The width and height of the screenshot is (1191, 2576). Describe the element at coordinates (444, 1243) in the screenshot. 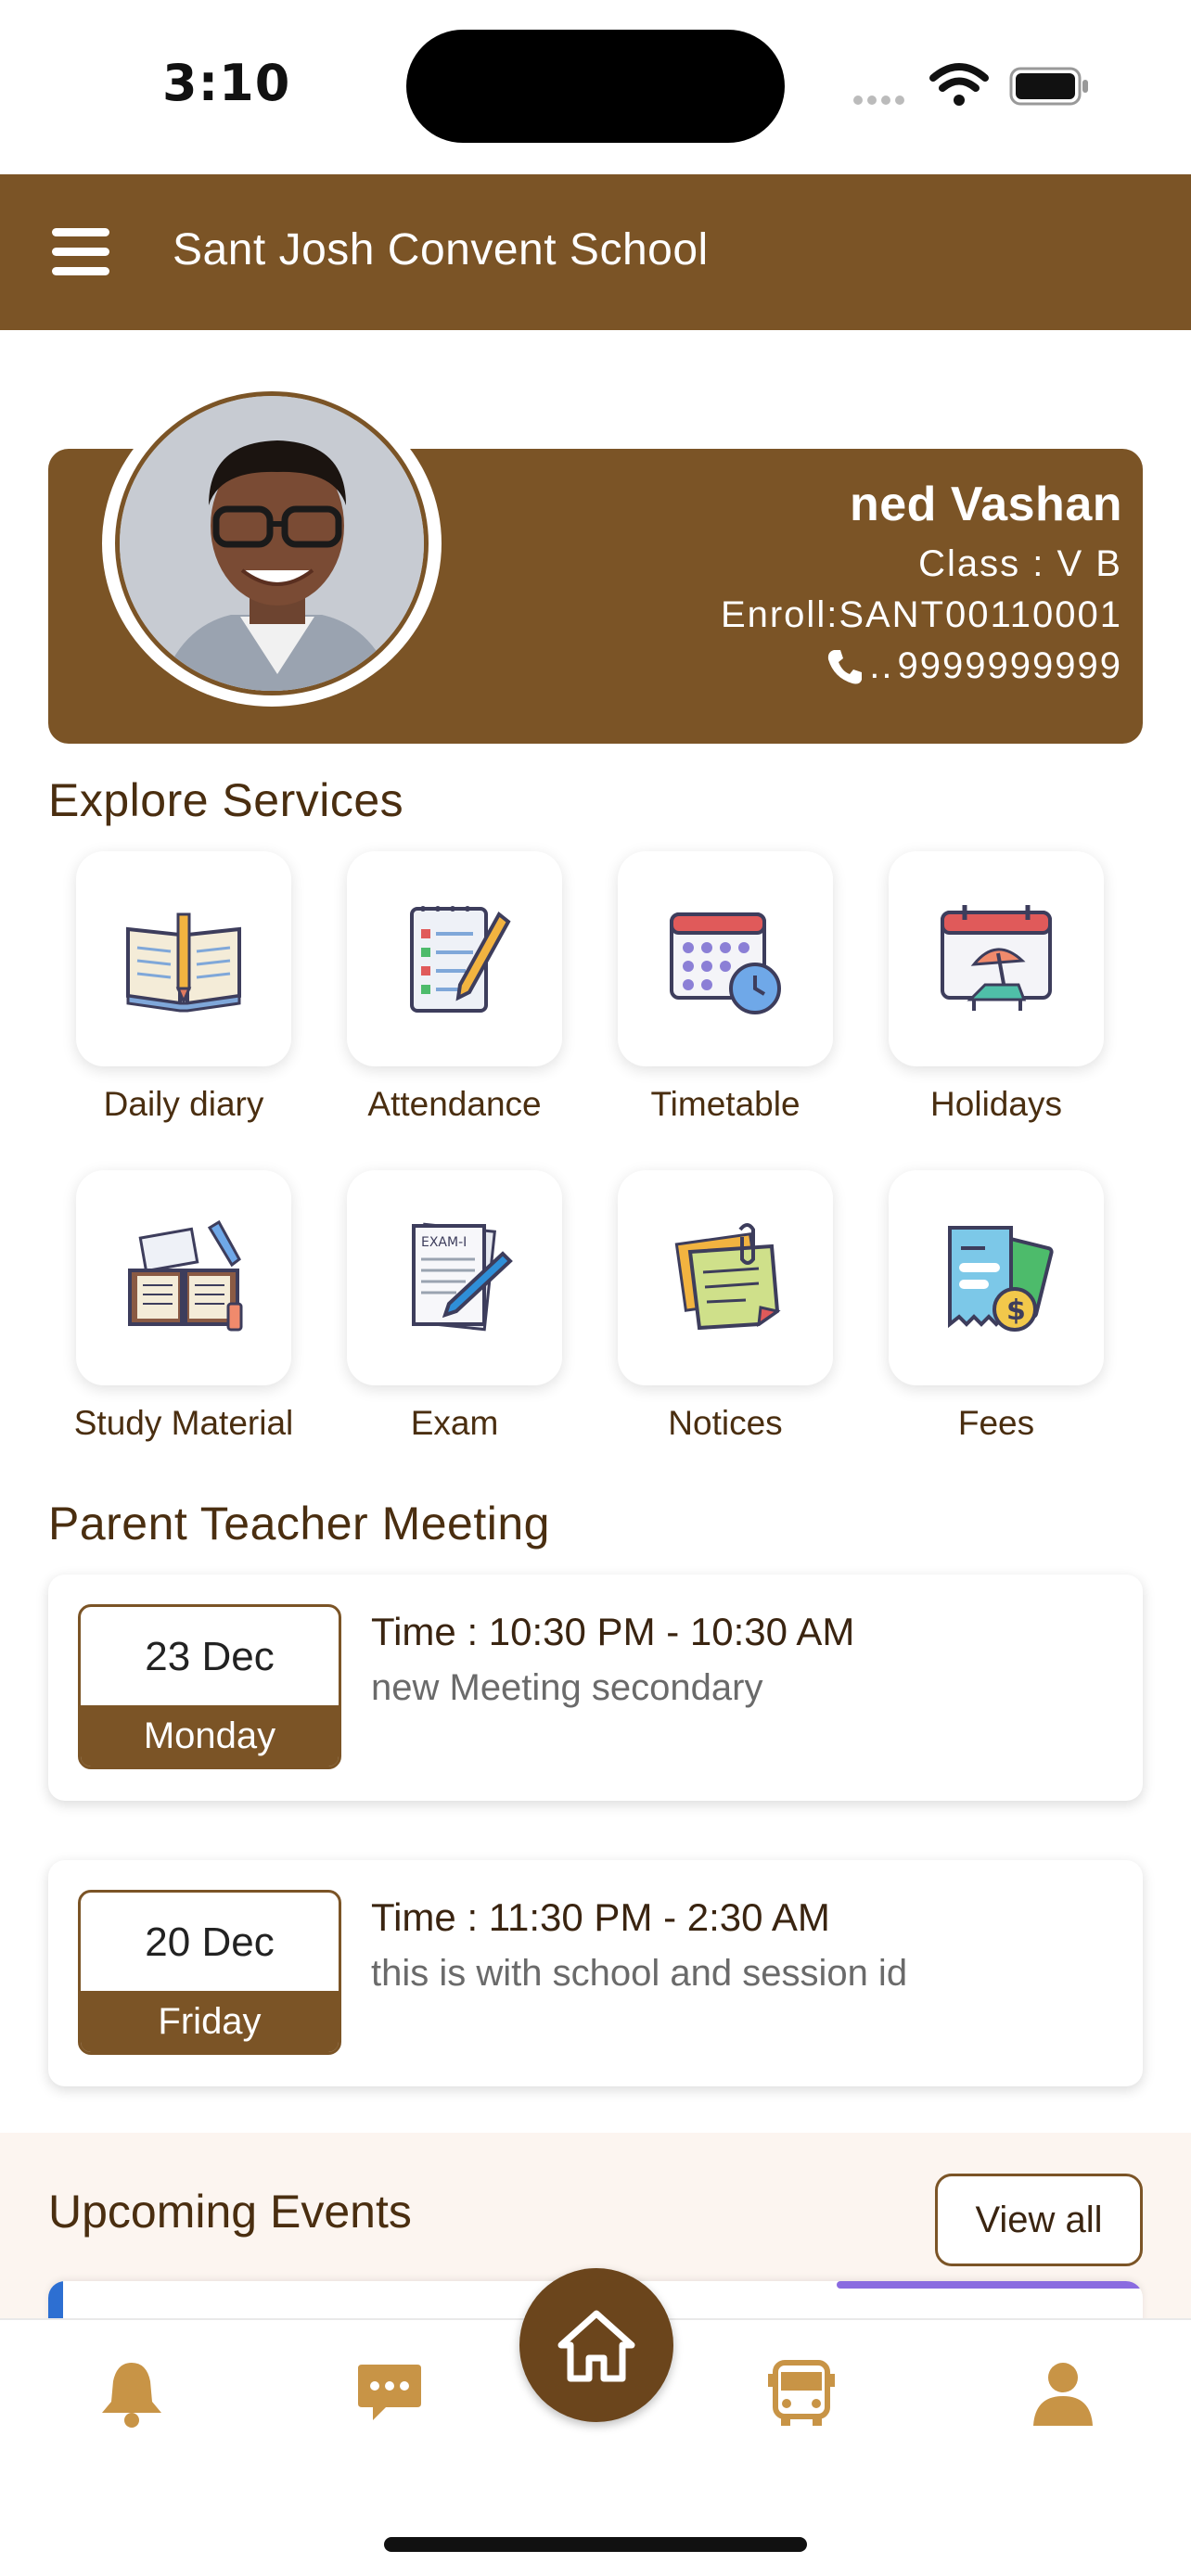

I see `svg-text: EXAM-I` at that location.